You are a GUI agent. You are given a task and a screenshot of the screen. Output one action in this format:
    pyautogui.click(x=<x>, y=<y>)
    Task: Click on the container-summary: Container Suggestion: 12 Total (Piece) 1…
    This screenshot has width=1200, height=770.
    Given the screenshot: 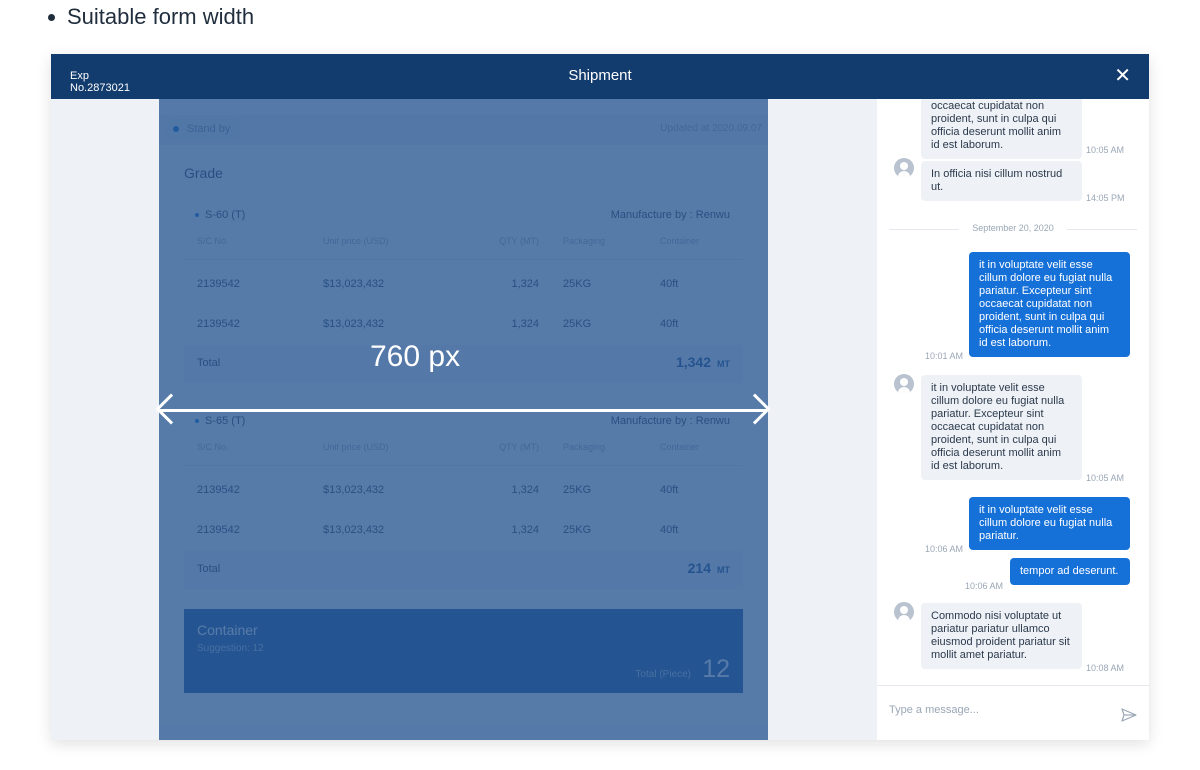 What is the action you would take?
    pyautogui.click(x=463, y=651)
    